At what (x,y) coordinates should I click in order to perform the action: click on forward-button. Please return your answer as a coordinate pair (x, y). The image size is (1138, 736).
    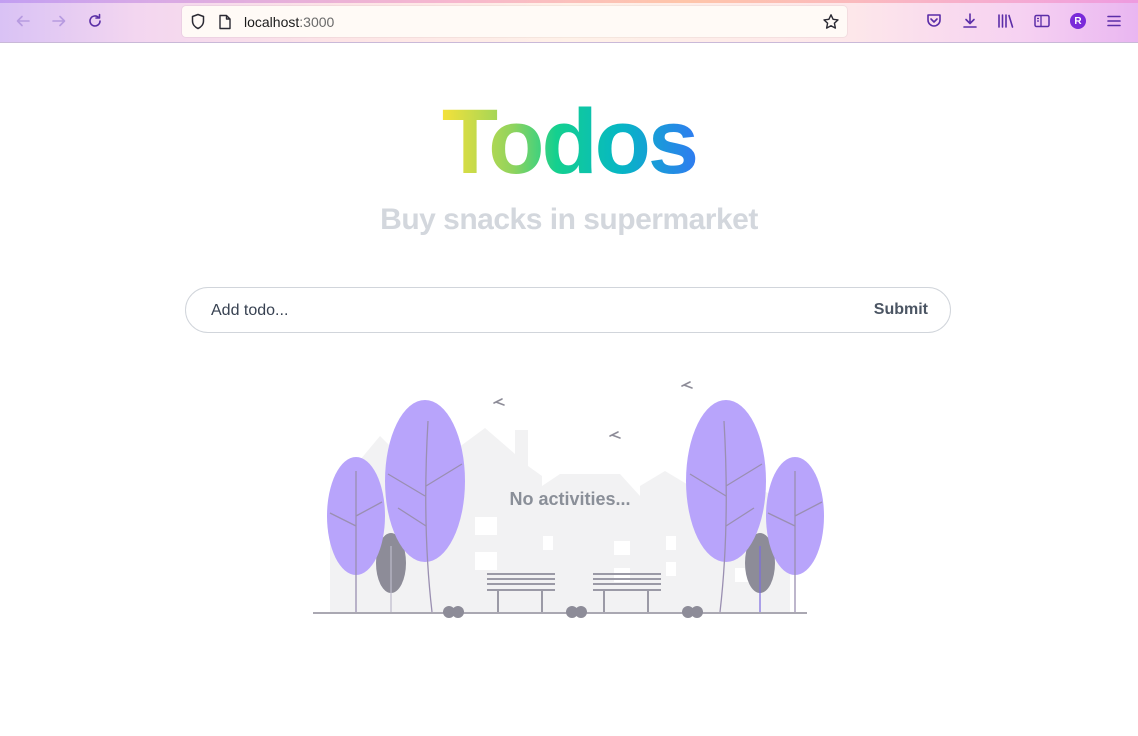
    Looking at the image, I should click on (59, 21).